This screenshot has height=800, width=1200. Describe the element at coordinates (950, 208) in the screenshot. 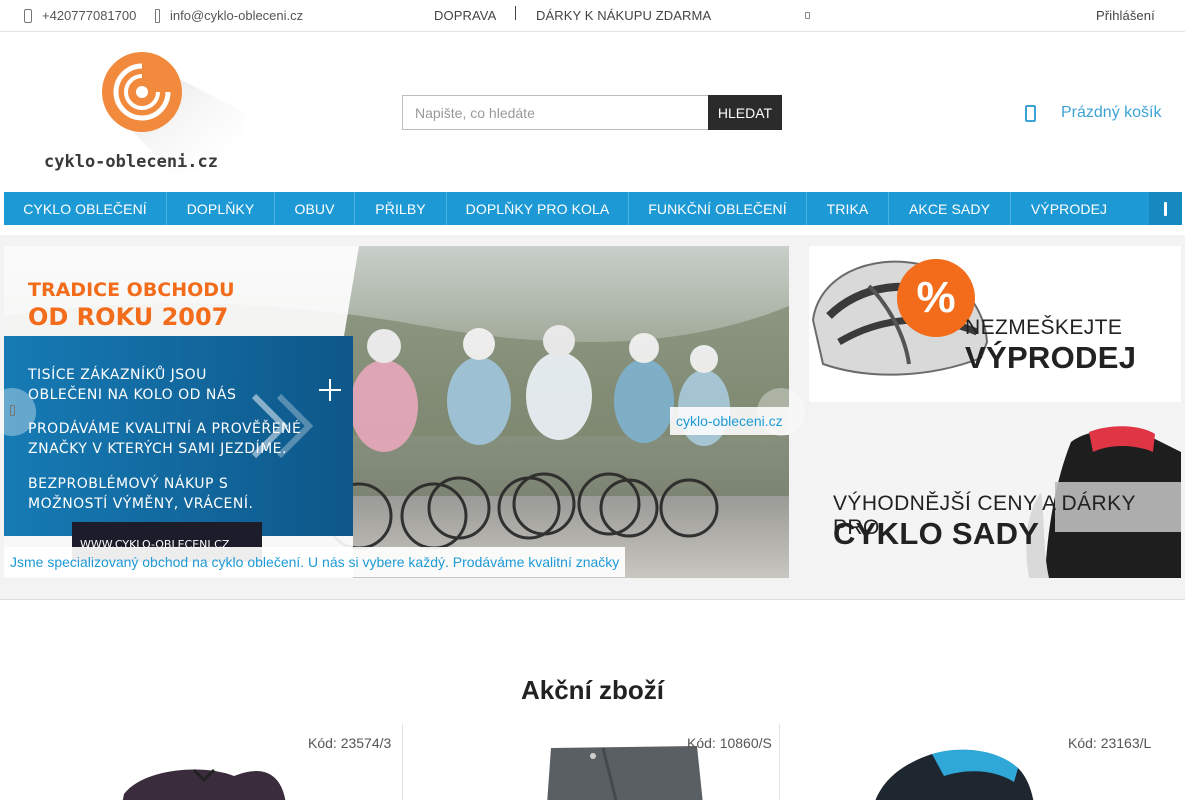

I see `nav-item-akce-sady: AKCE SADY` at that location.